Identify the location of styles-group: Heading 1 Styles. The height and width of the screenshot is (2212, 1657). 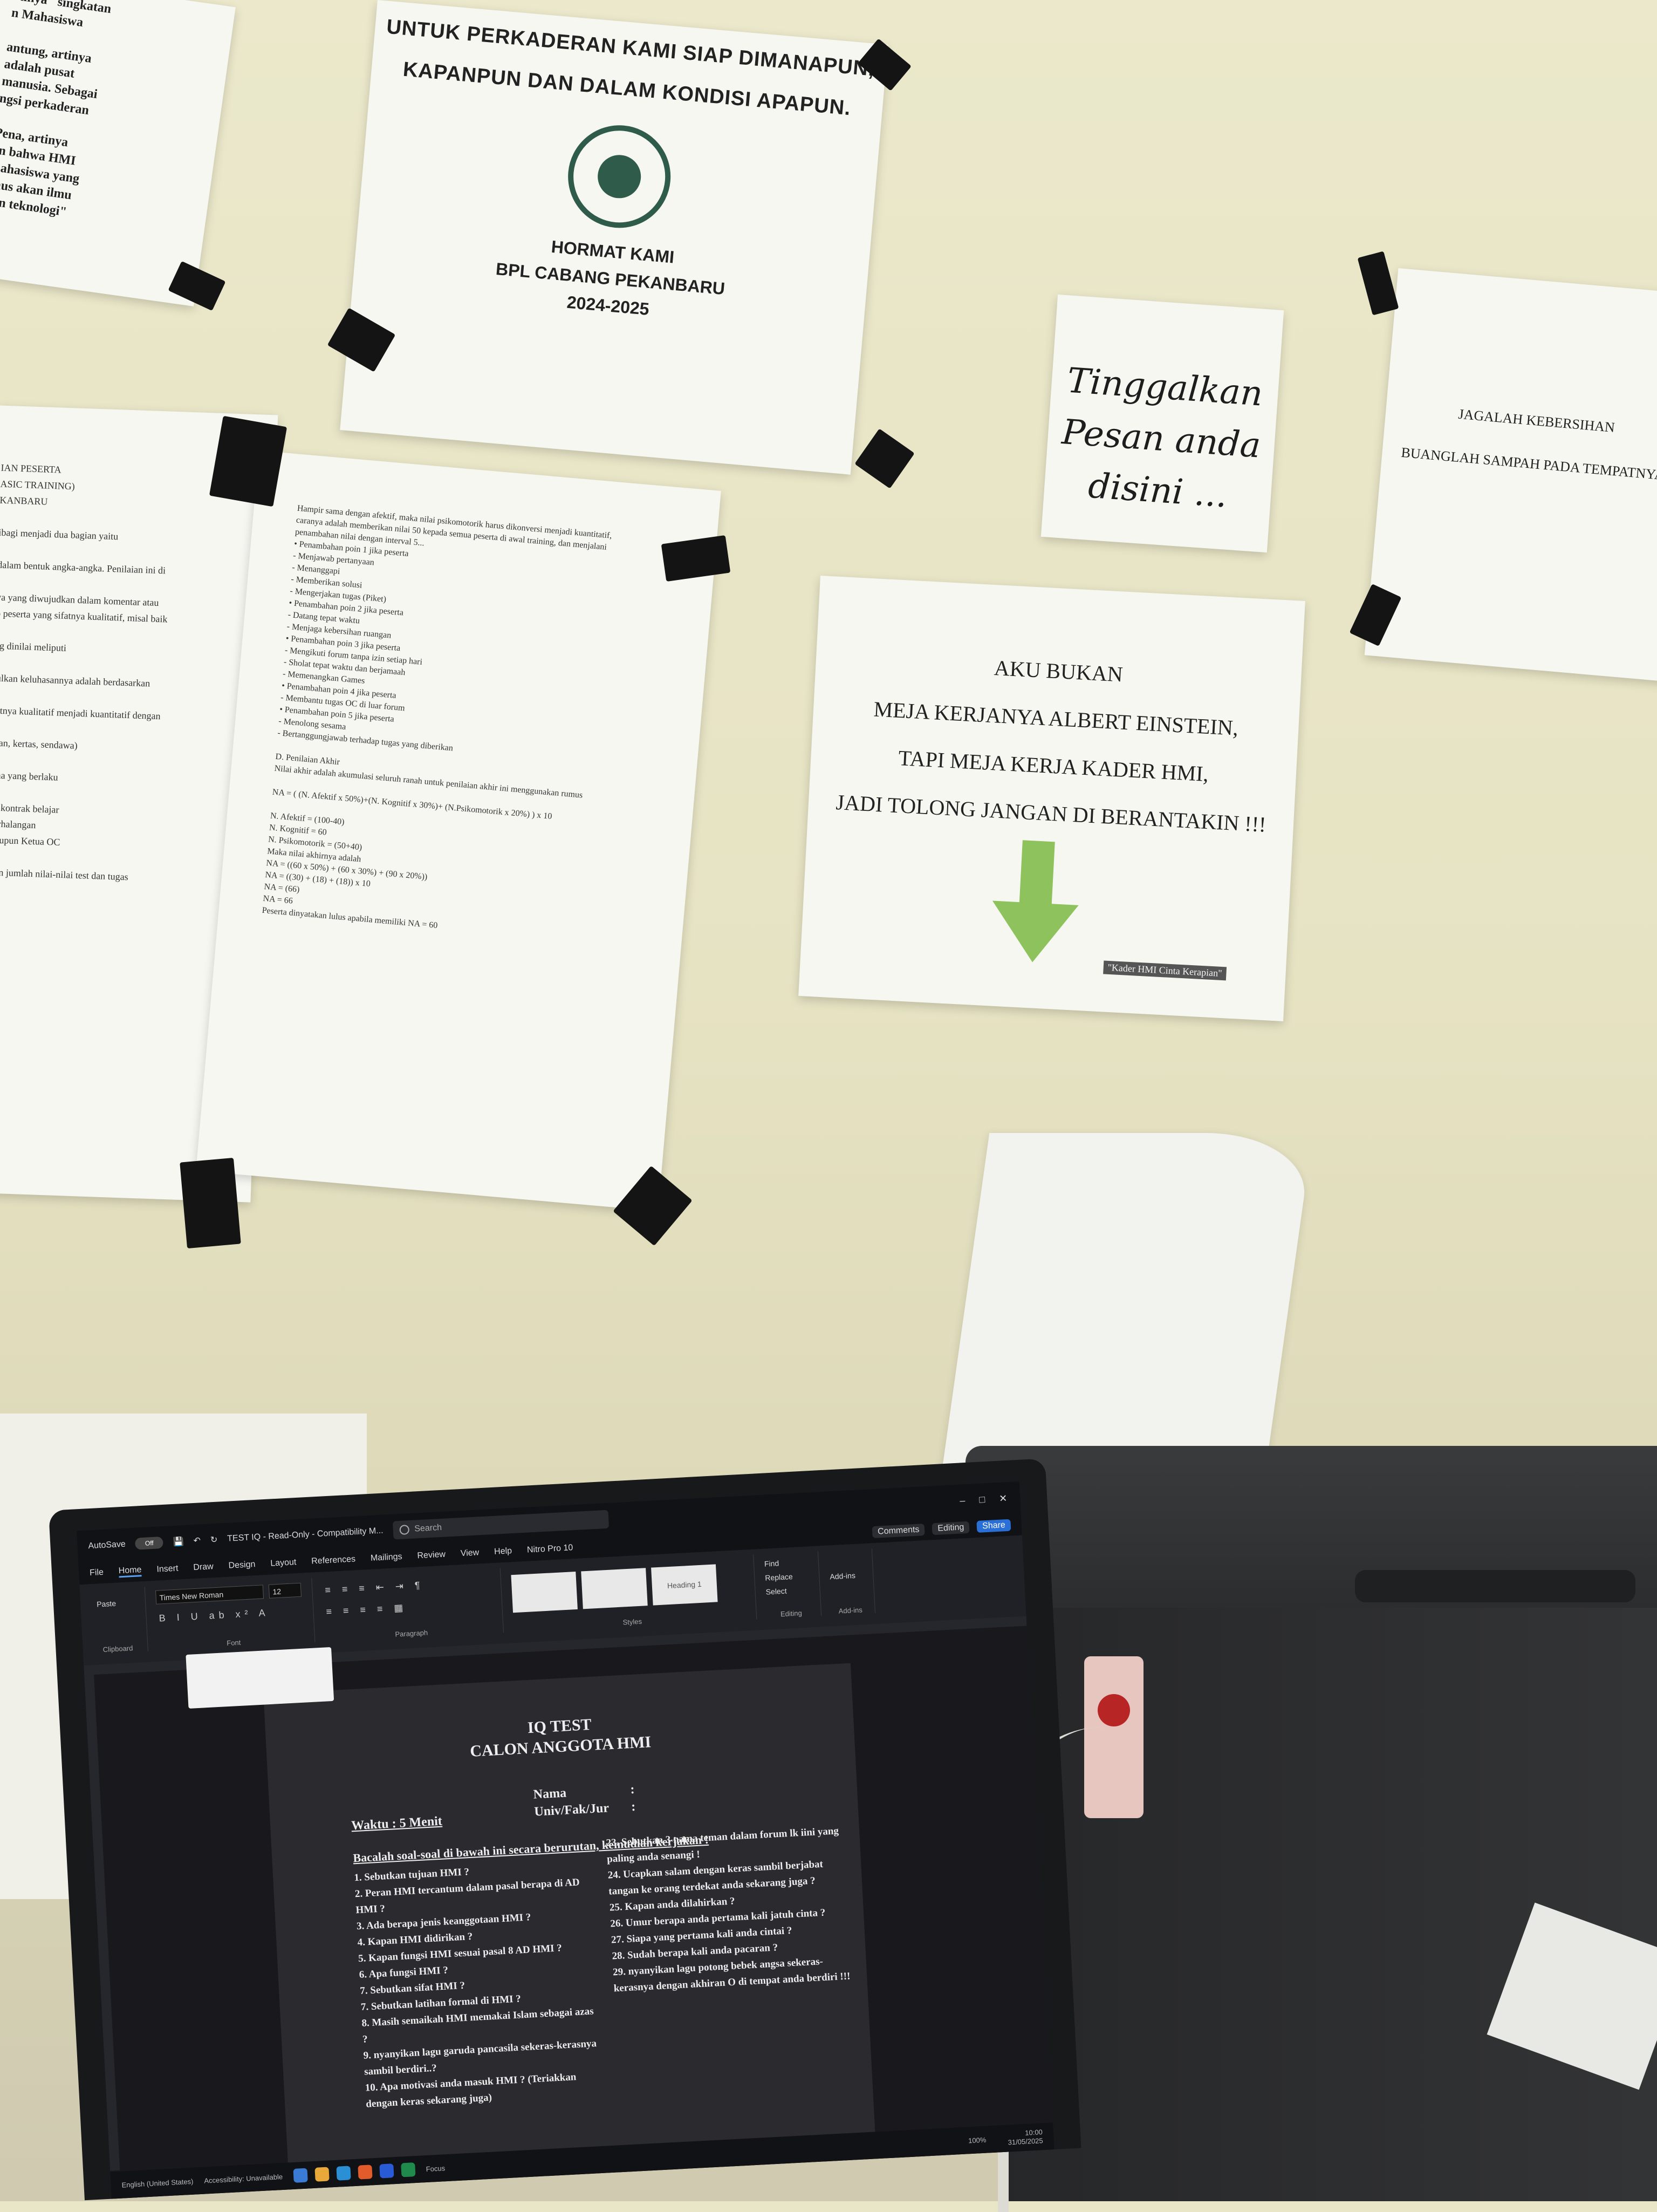
(631, 1593).